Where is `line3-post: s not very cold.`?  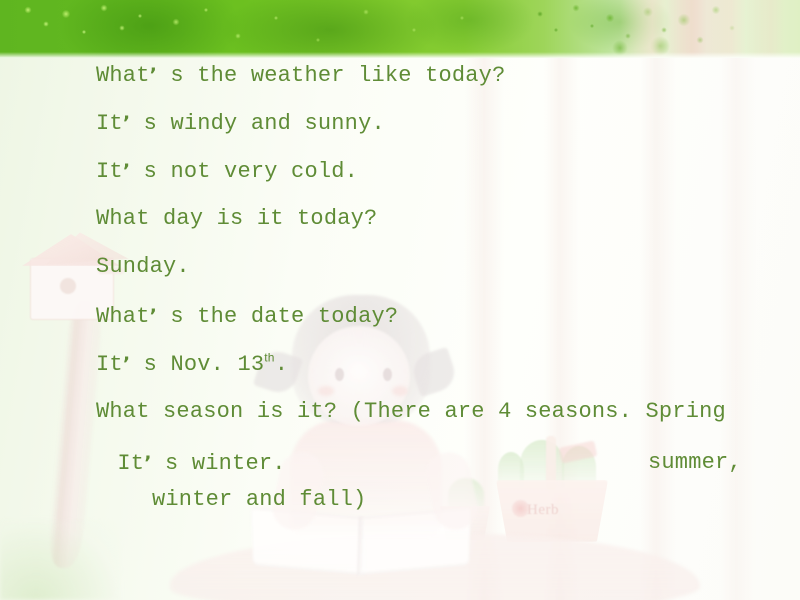
line3-post: s not very cold. is located at coordinates (244, 171).